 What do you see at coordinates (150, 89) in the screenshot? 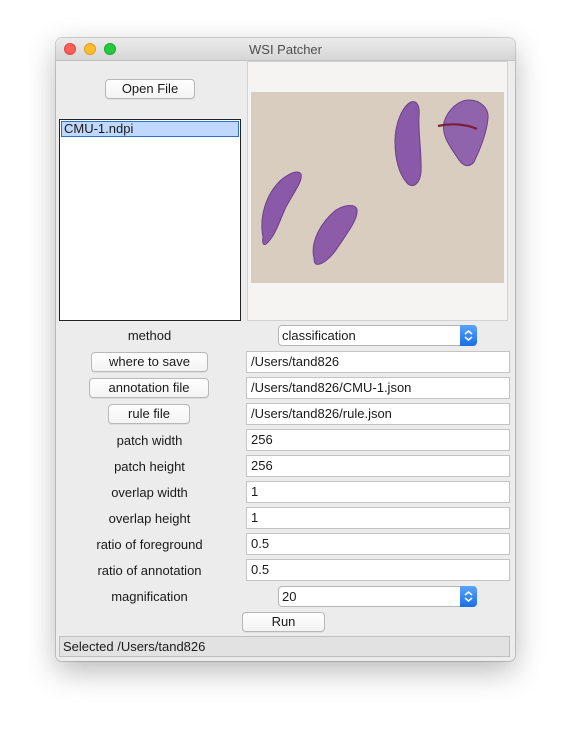
I see `open-file-button: Open File` at bounding box center [150, 89].